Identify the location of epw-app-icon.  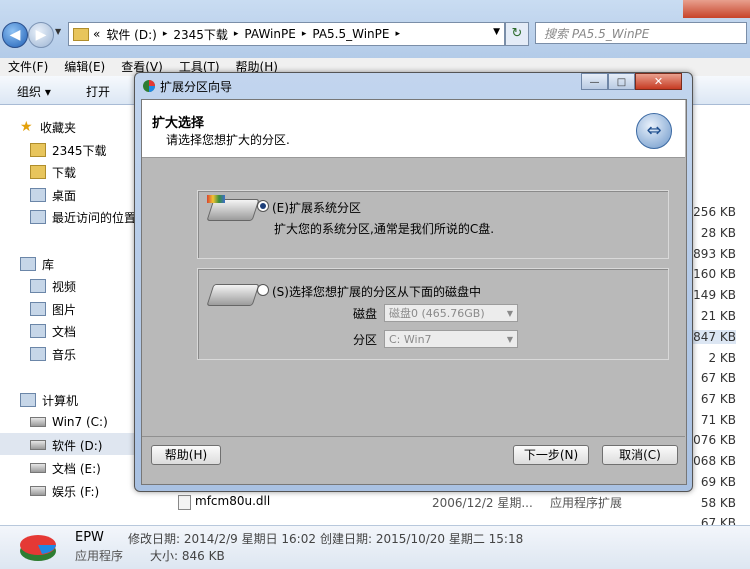
(38, 548).